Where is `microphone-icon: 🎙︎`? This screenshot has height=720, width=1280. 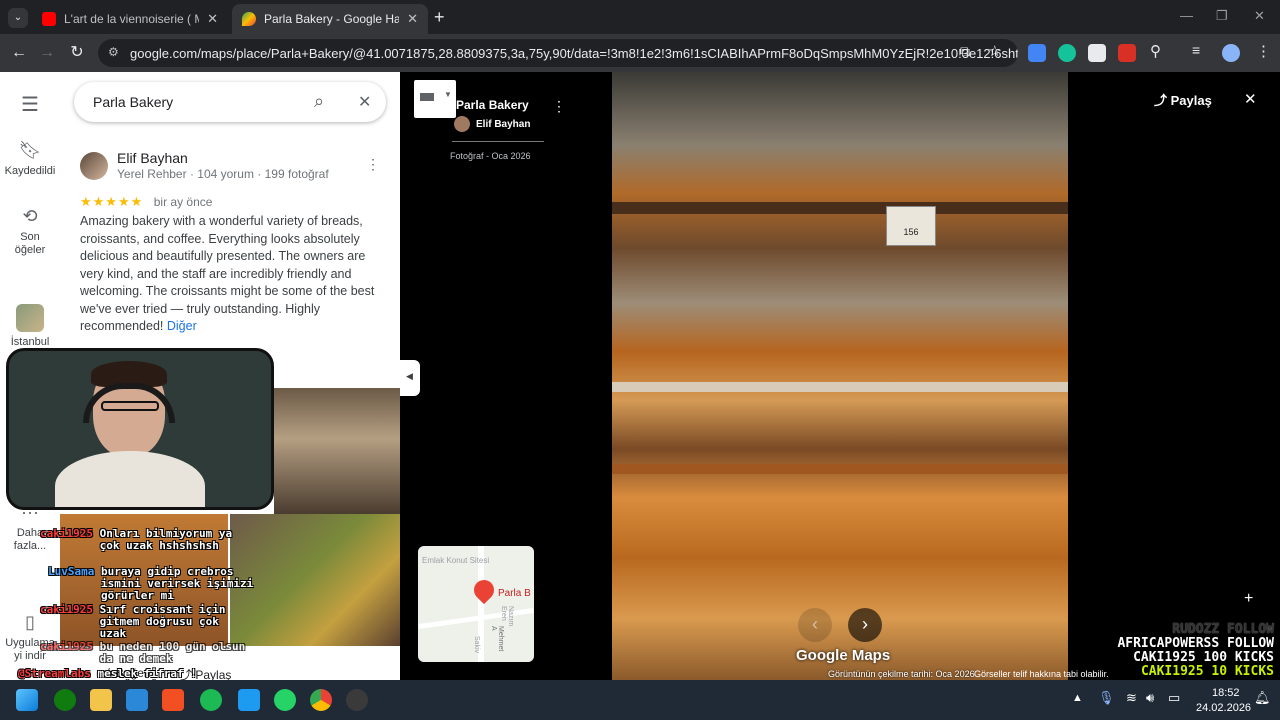 microphone-icon: 🎙︎ is located at coordinates (1106, 698).